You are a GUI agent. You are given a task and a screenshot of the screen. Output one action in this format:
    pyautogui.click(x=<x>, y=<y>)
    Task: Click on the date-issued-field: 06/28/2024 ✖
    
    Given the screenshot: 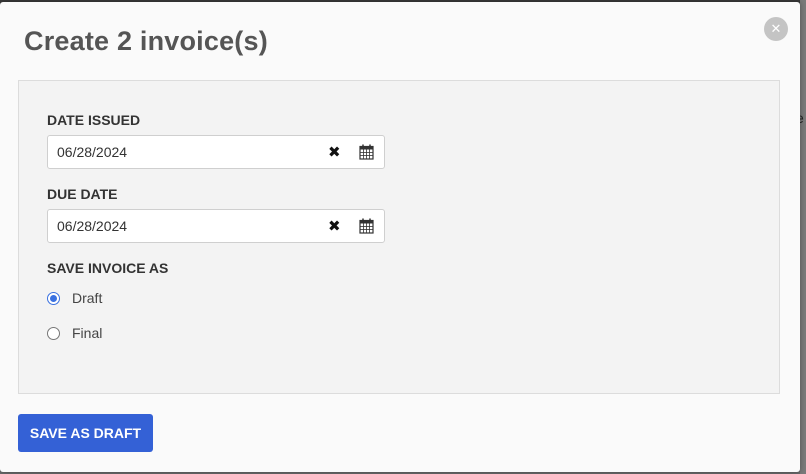 What is the action you would take?
    pyautogui.click(x=216, y=152)
    